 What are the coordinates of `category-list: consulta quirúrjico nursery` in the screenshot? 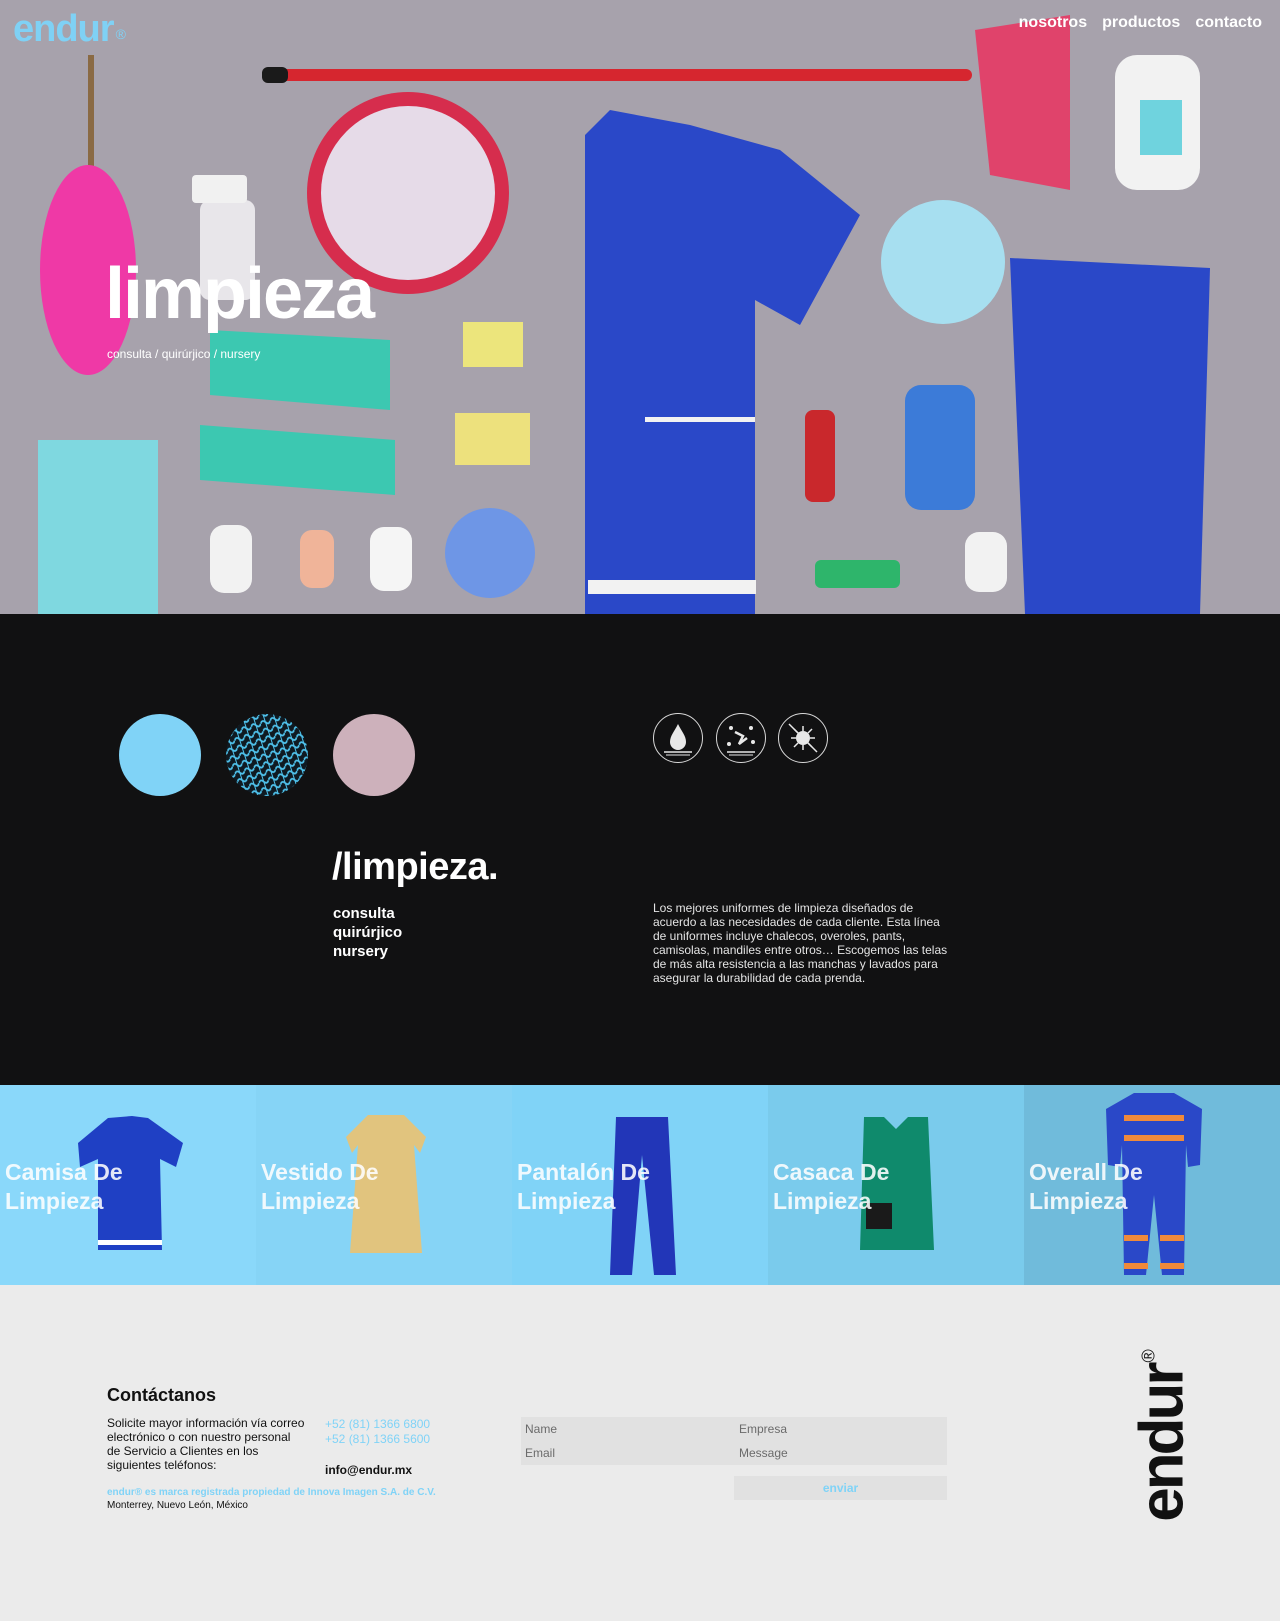 It's located at (367, 932).